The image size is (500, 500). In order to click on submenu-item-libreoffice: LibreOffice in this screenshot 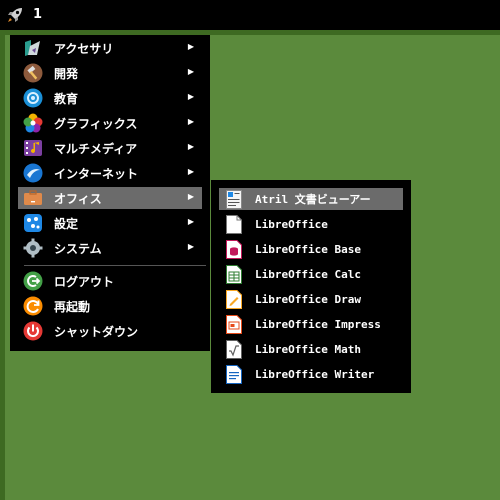, I will do `click(311, 224)`.